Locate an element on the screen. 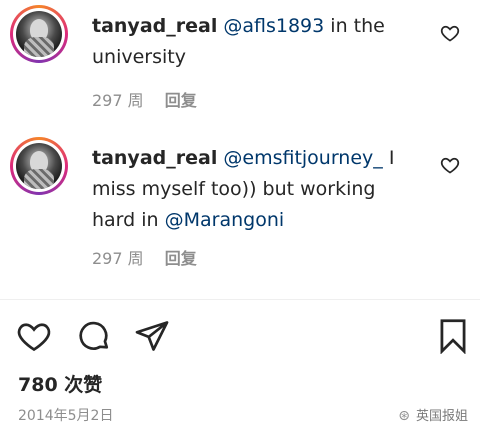  speech-bubble-icon is located at coordinates (94, 336).